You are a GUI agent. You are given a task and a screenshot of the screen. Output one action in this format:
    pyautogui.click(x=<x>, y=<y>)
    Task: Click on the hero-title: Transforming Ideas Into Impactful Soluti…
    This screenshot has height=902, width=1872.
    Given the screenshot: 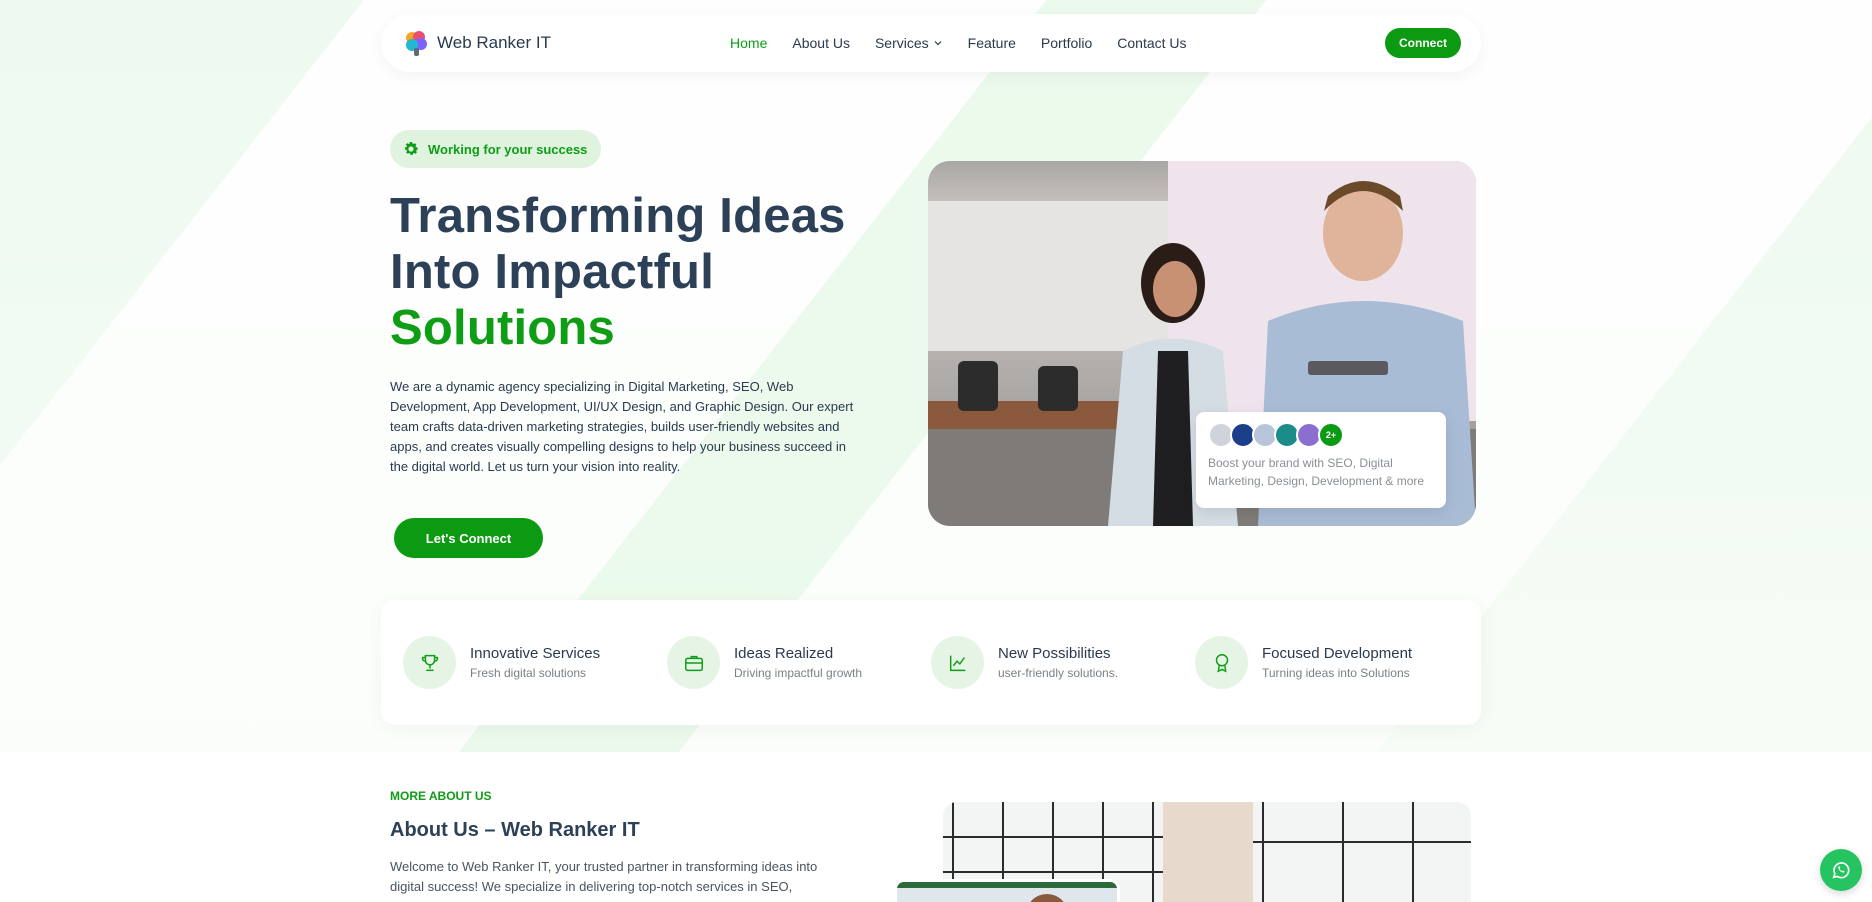 What is the action you would take?
    pyautogui.click(x=650, y=272)
    